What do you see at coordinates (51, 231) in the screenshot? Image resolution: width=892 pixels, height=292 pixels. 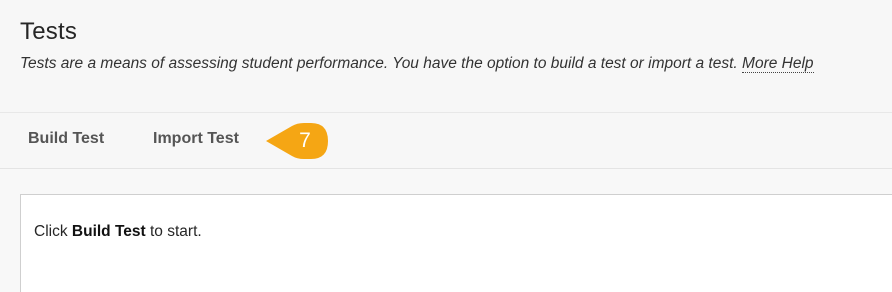 I see `instruction-prefix: Click` at bounding box center [51, 231].